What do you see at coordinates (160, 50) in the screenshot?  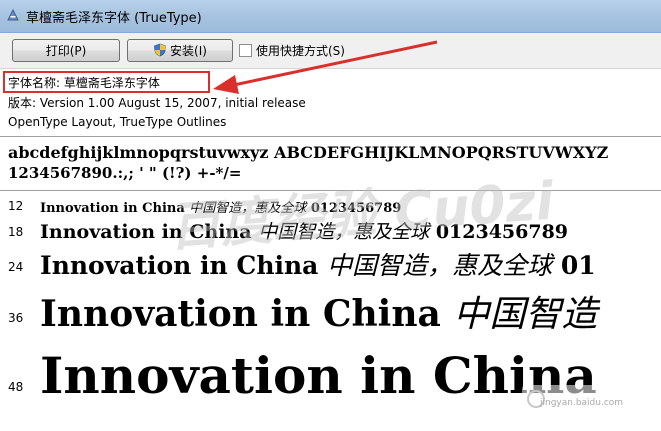 I see `uac-shield-icon` at bounding box center [160, 50].